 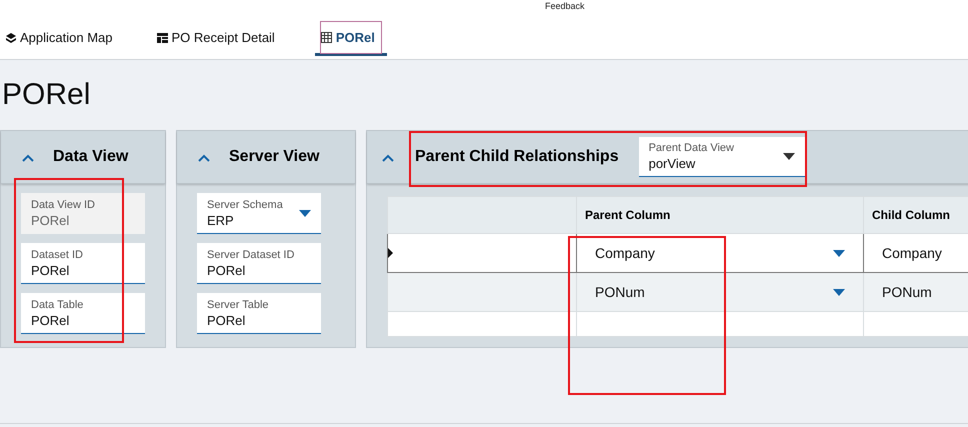 I want to click on input-field: Server Dataset ID PORel, so click(x=259, y=263).